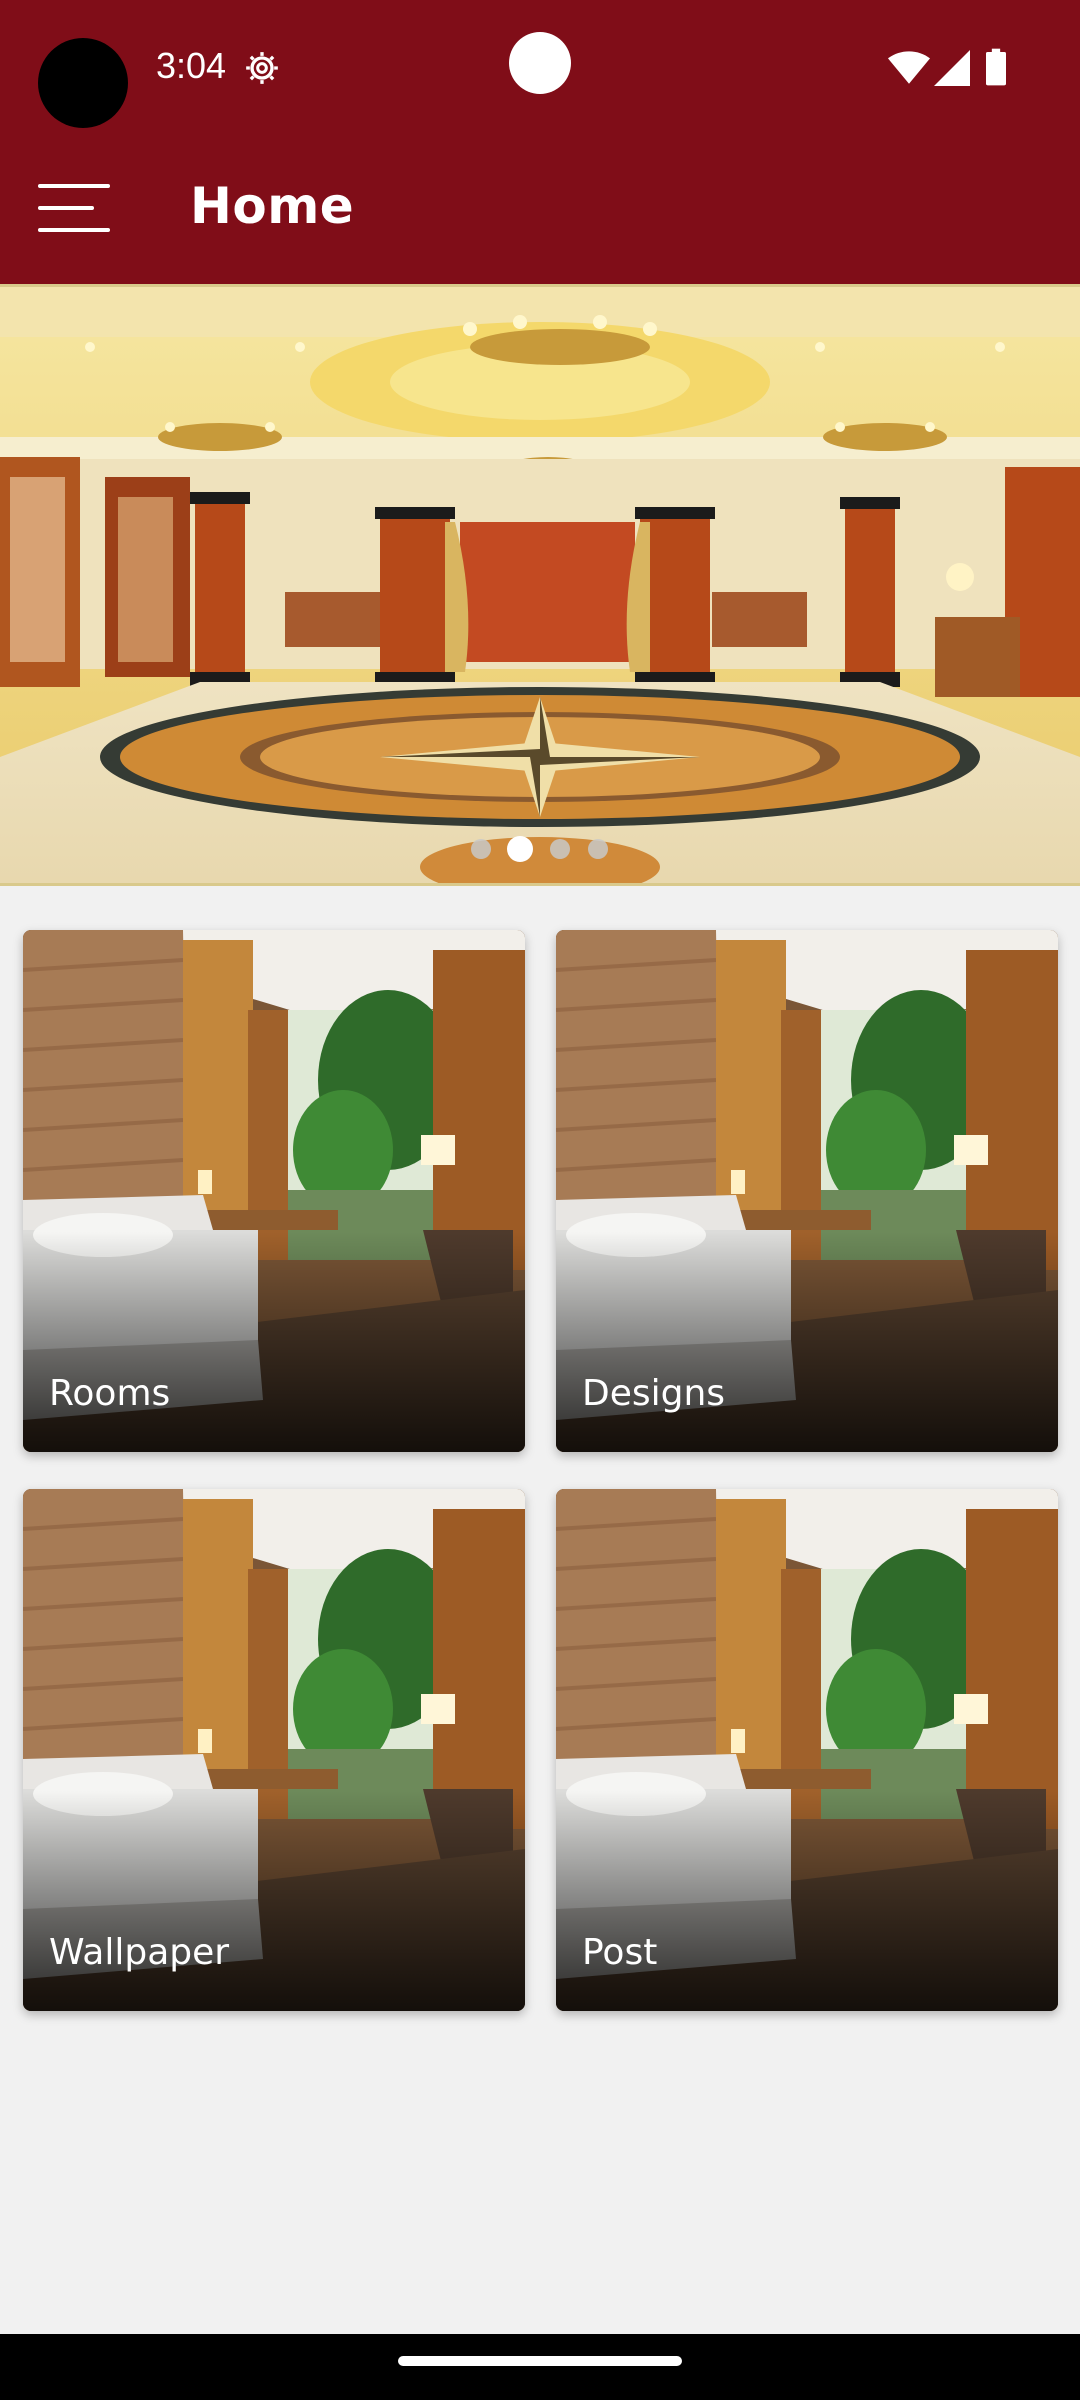 Image resolution: width=1080 pixels, height=2400 pixels. Describe the element at coordinates (807, 1750) in the screenshot. I see `category-card-post: Post` at that location.